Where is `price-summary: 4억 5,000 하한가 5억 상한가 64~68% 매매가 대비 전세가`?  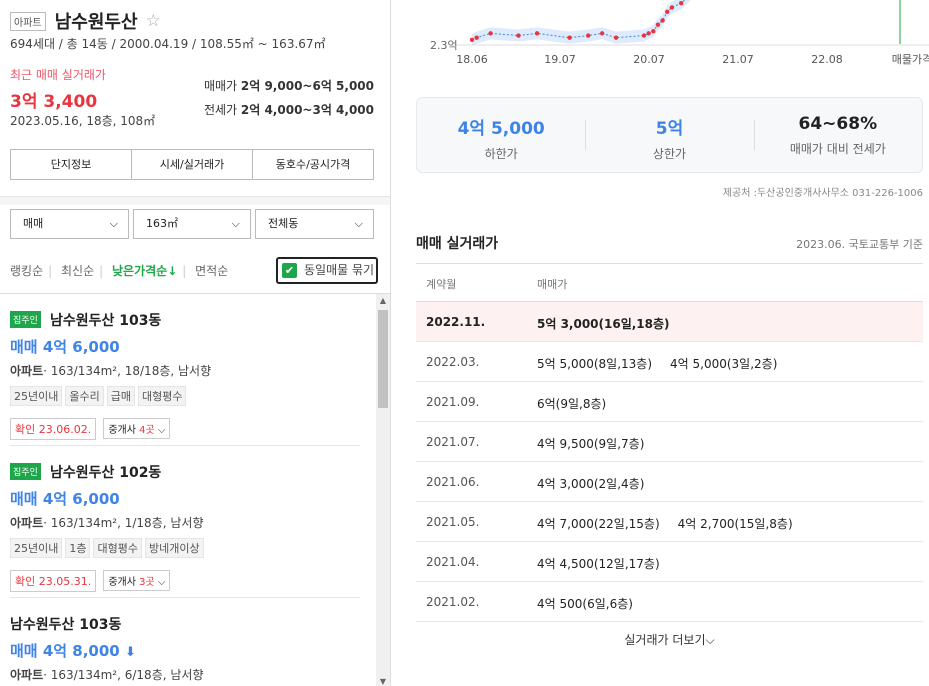
price-summary: 4억 5,000 하한가 5억 상한가 64~68% 매매가 대비 전세가 is located at coordinates (669, 135).